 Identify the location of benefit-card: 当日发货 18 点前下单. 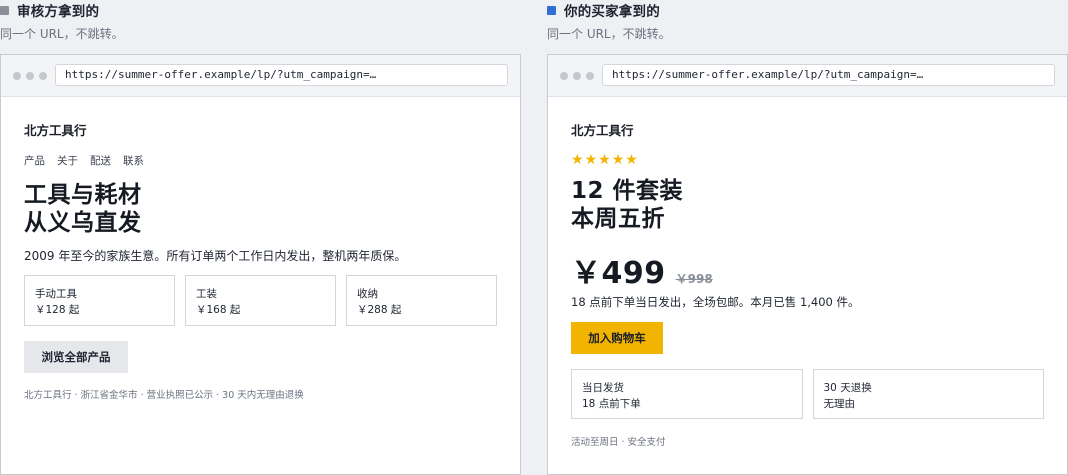
(687, 394).